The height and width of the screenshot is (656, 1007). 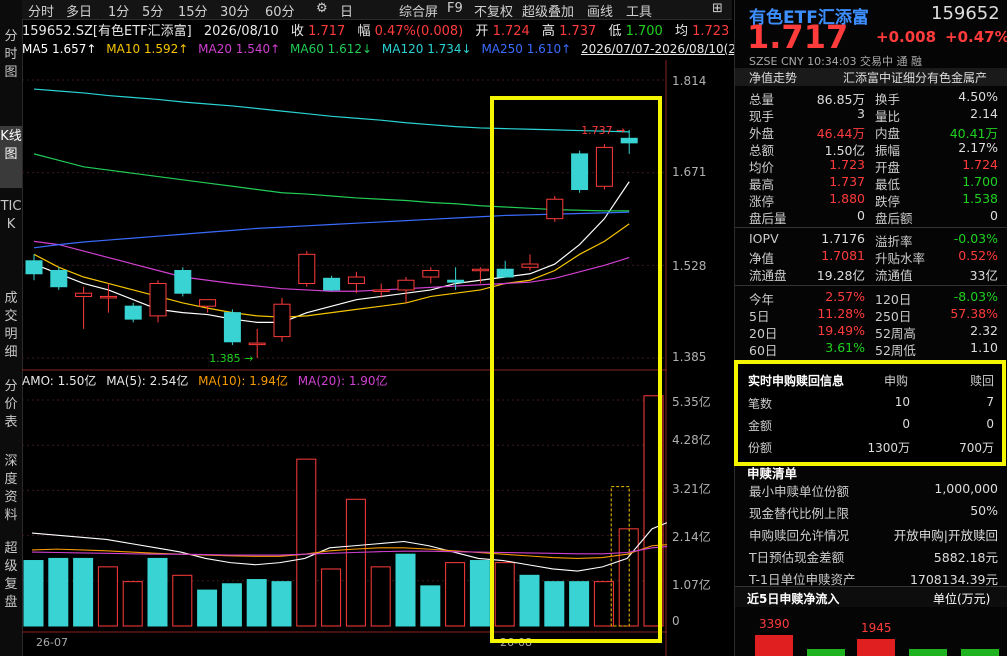 I want to click on nav-trend-row: 净值走势 汇添富中证细分有色金属产, so click(x=871, y=77).